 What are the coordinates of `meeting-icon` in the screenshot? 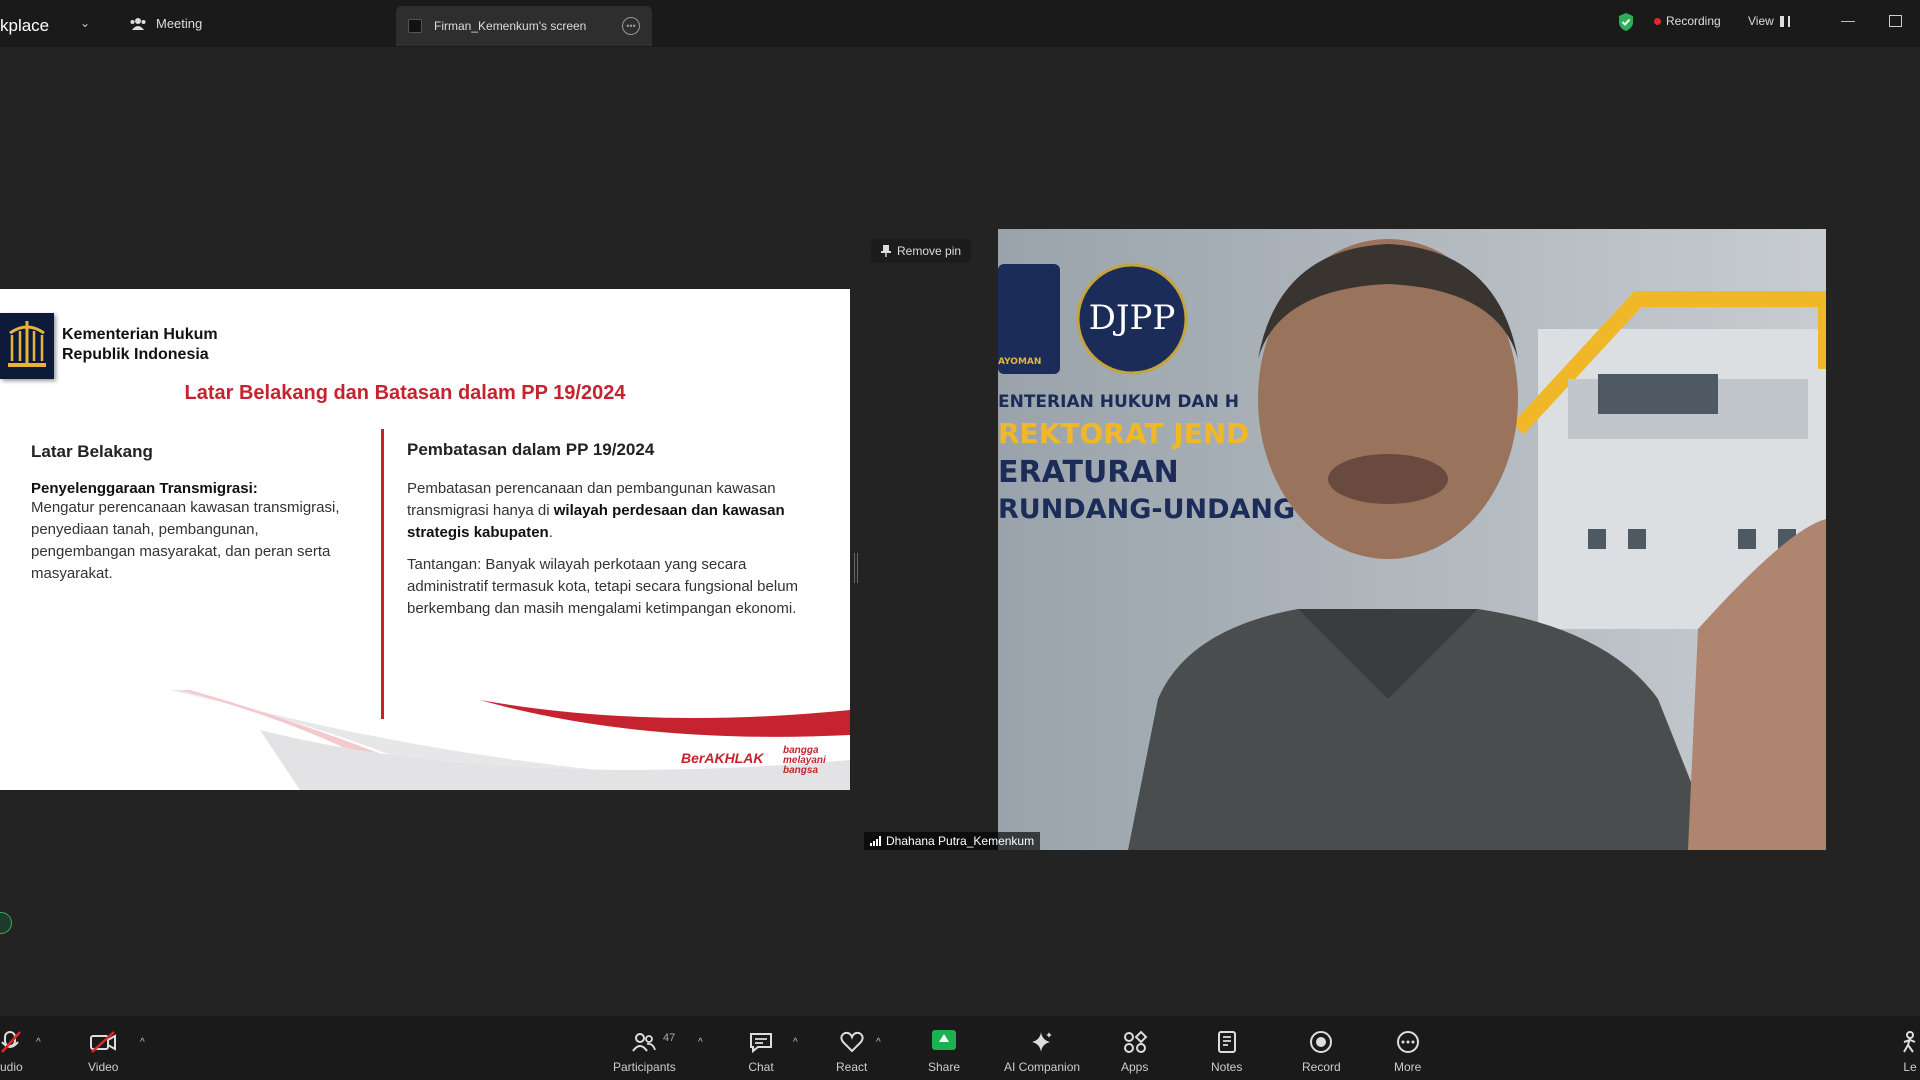 It's located at (138, 23).